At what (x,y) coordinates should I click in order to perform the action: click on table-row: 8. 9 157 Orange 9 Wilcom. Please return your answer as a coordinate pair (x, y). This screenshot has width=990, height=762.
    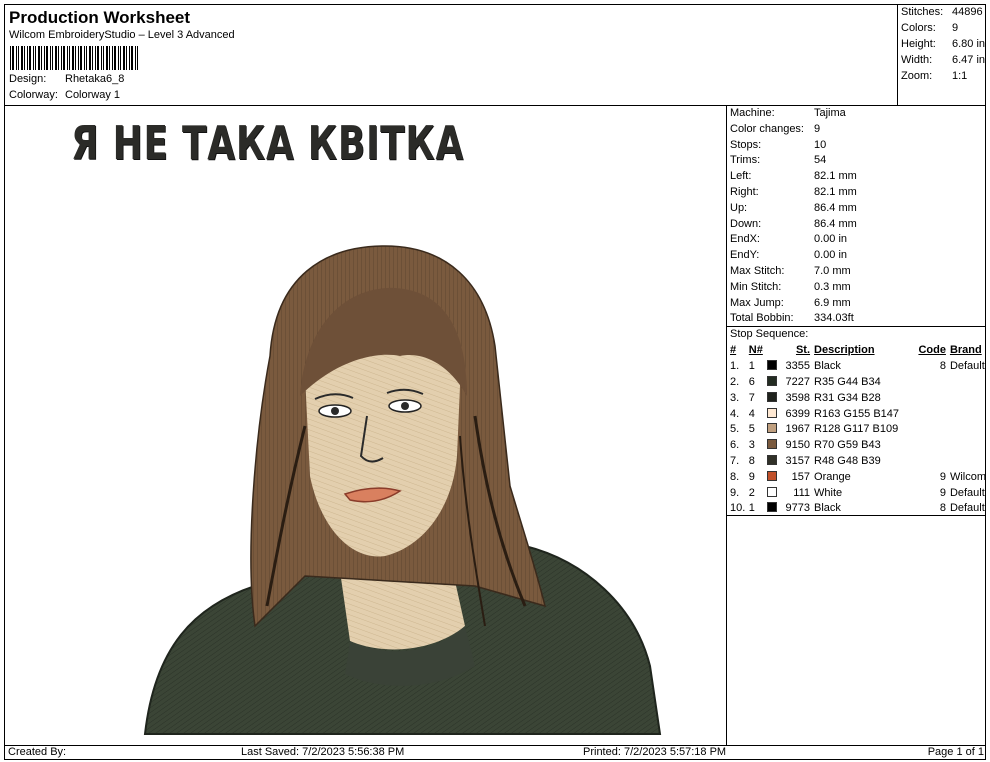
    Looking at the image, I should click on (856, 477).